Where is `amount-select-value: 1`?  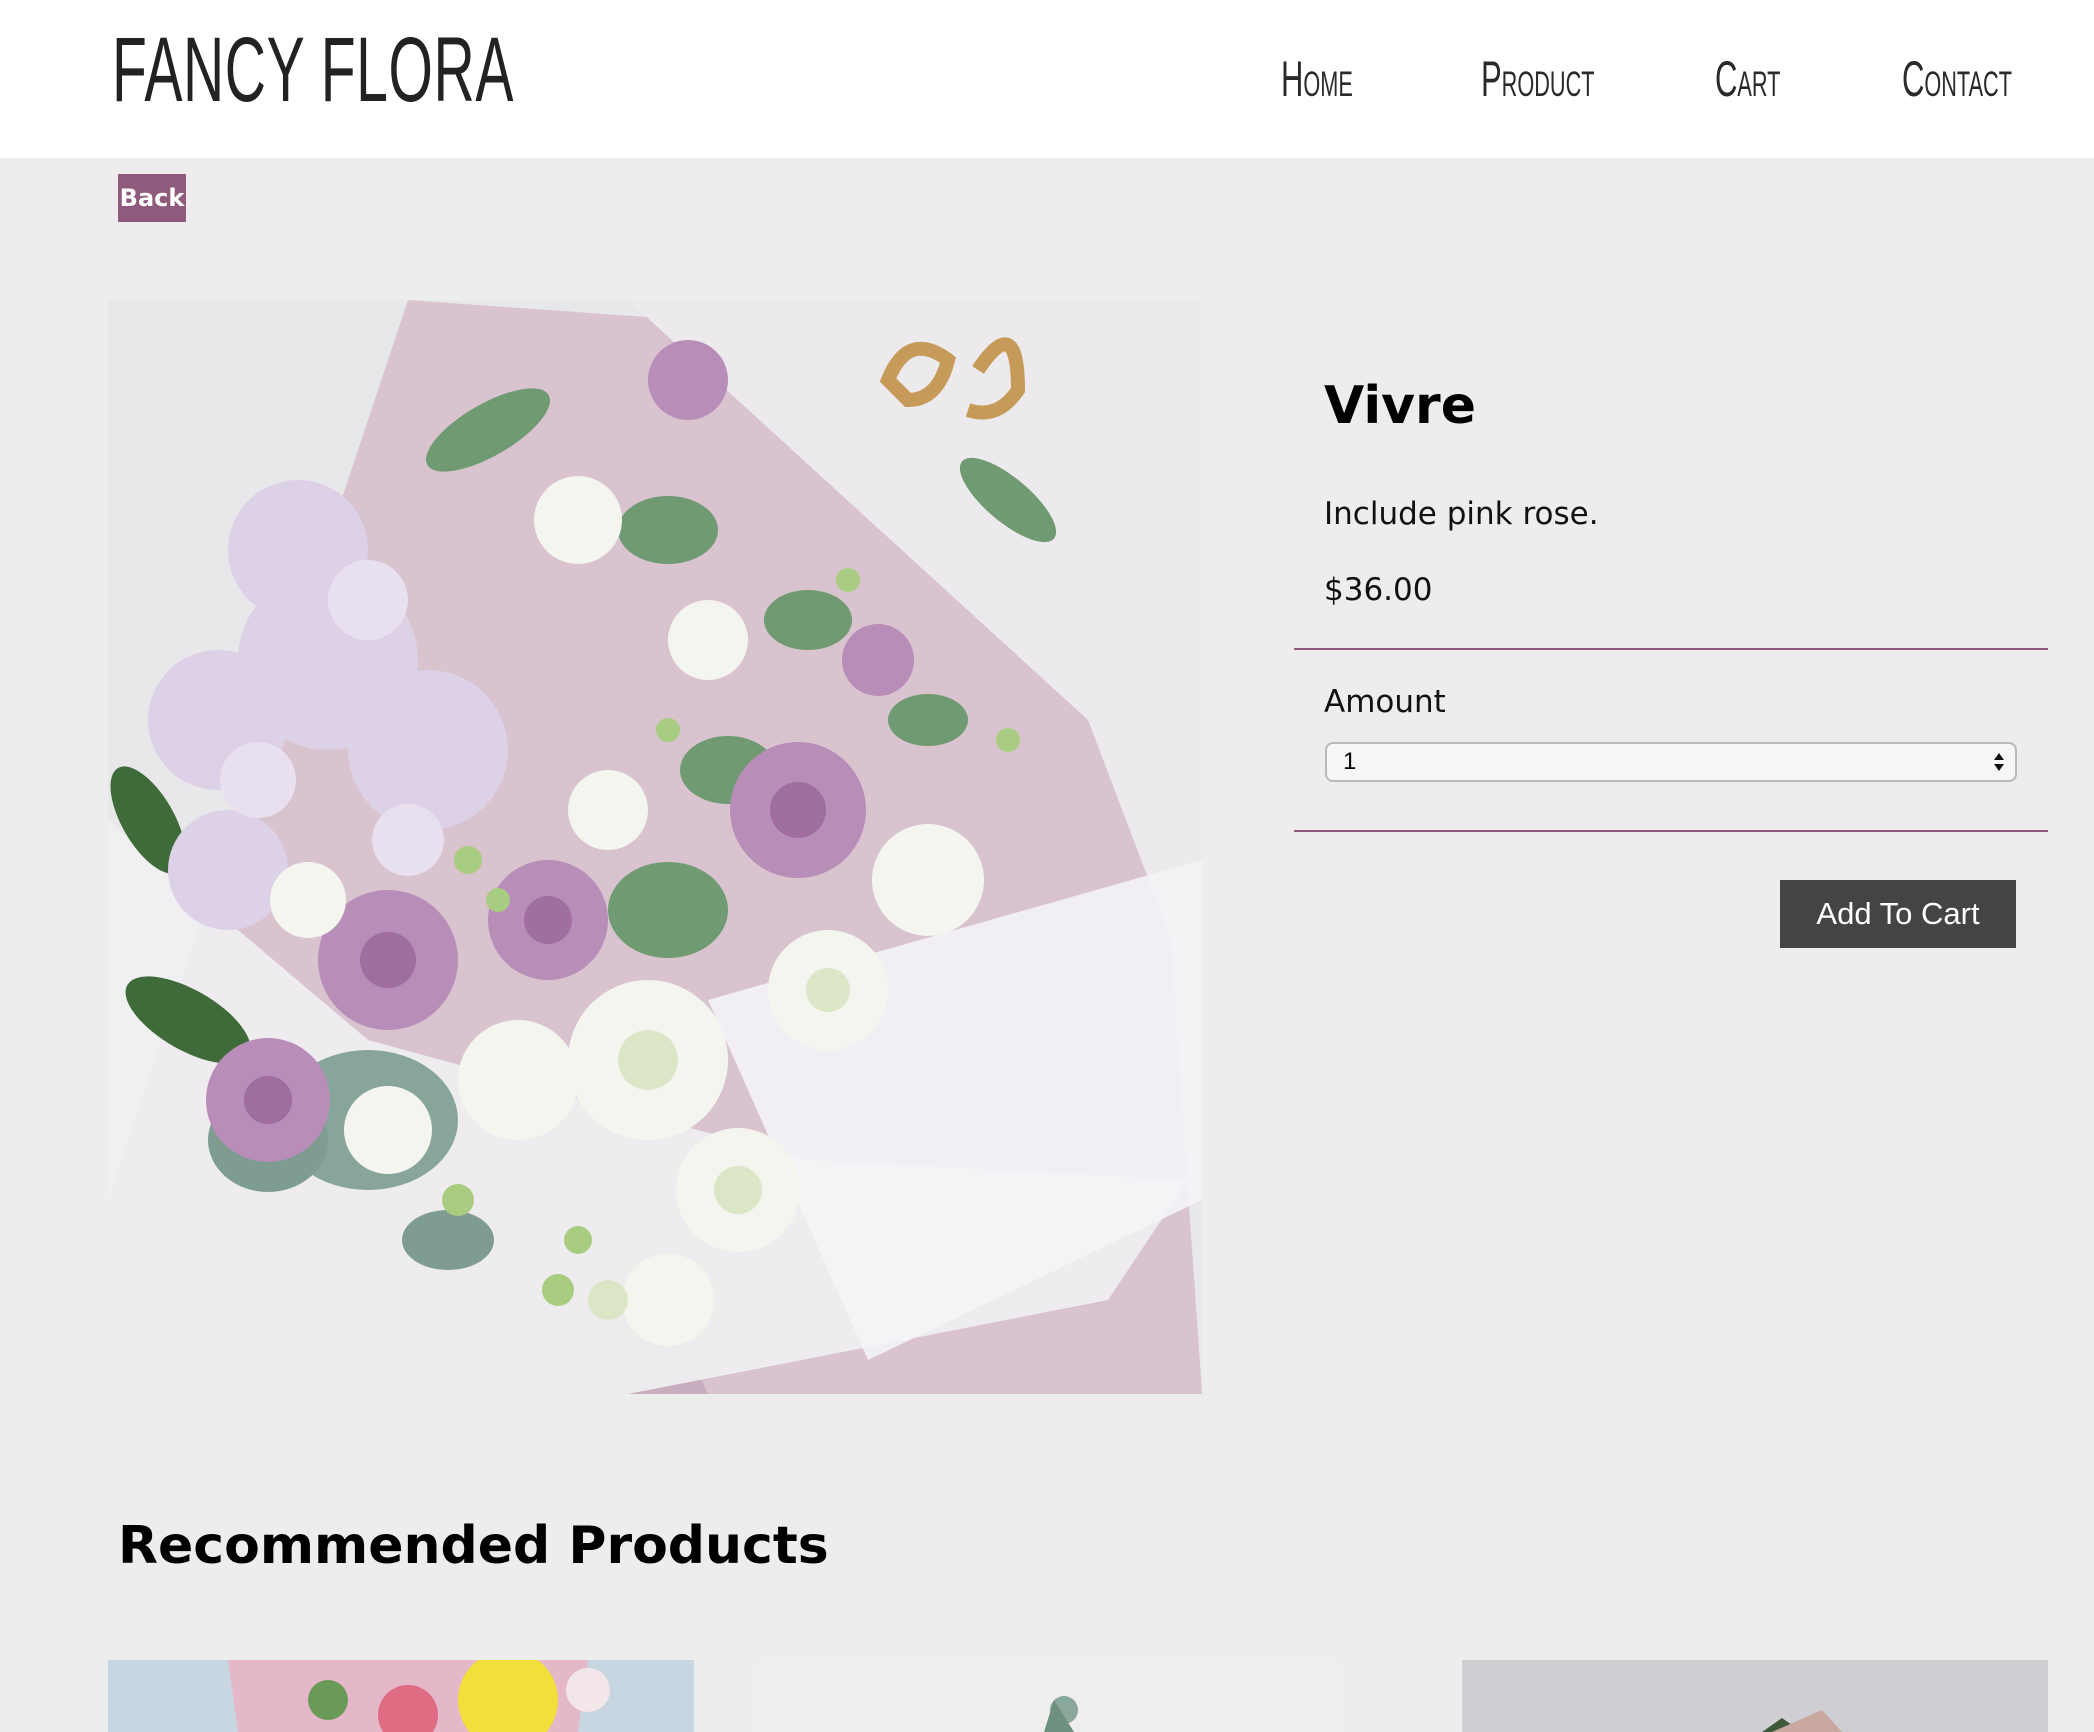 amount-select-value: 1 is located at coordinates (1350, 761).